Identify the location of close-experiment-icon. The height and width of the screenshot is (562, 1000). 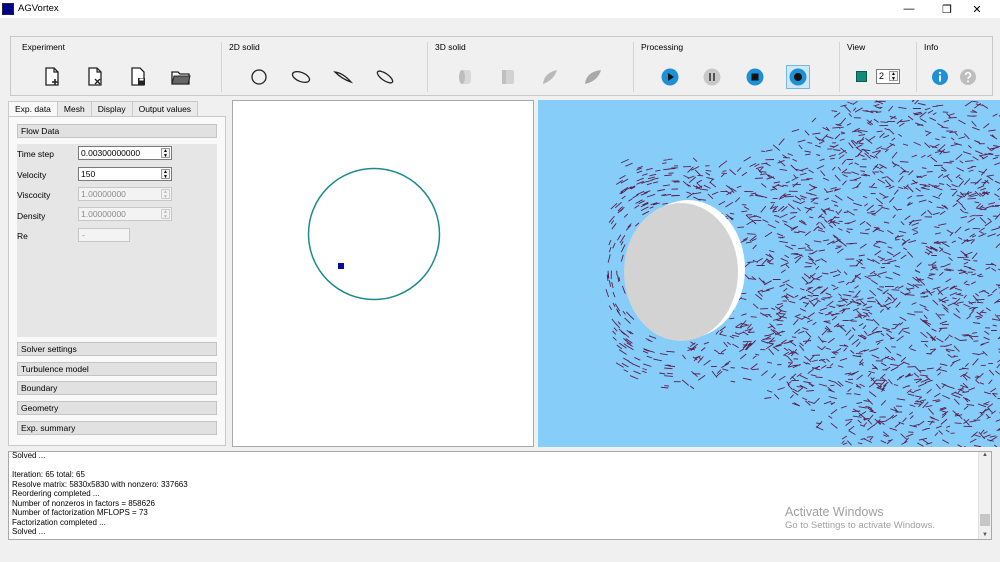
(95, 76).